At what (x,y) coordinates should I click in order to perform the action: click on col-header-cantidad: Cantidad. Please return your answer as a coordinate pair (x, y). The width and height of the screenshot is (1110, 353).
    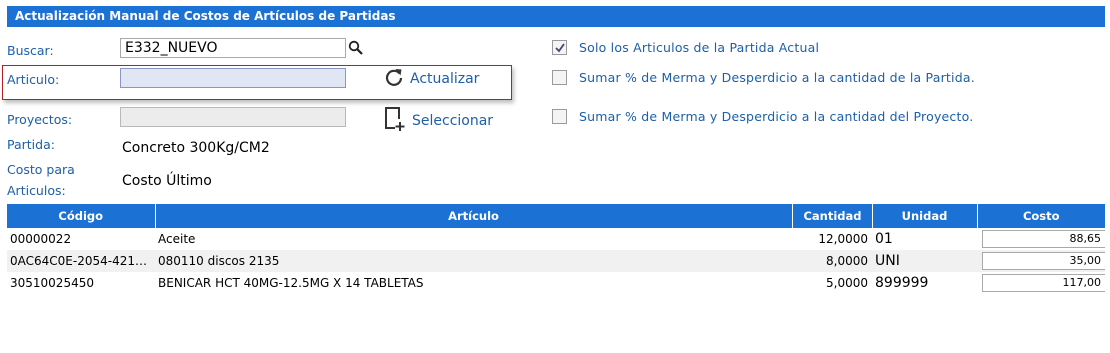
    Looking at the image, I should click on (832, 216).